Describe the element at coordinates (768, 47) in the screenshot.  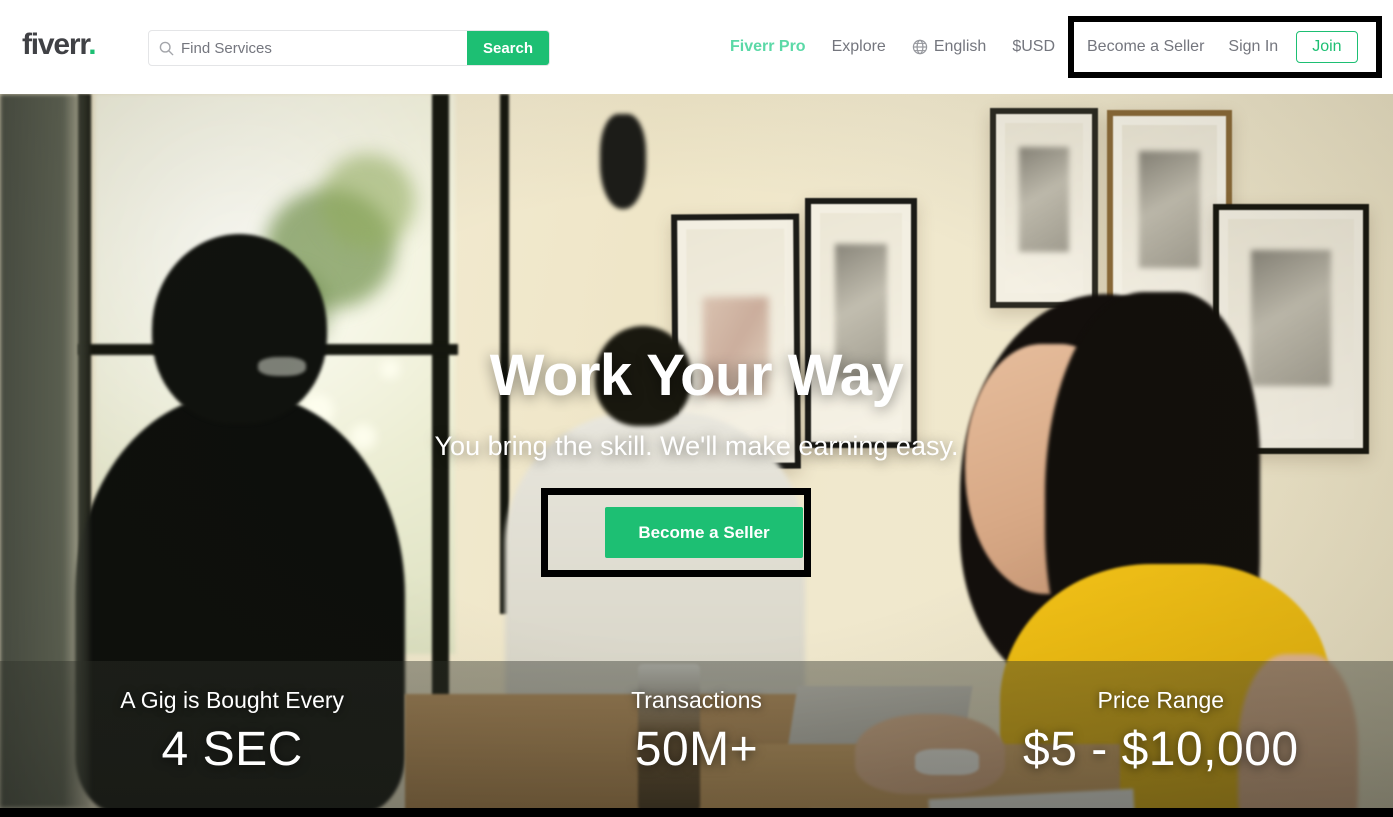
I see `nav-fiverr-pro: Fiverr Pro` at that location.